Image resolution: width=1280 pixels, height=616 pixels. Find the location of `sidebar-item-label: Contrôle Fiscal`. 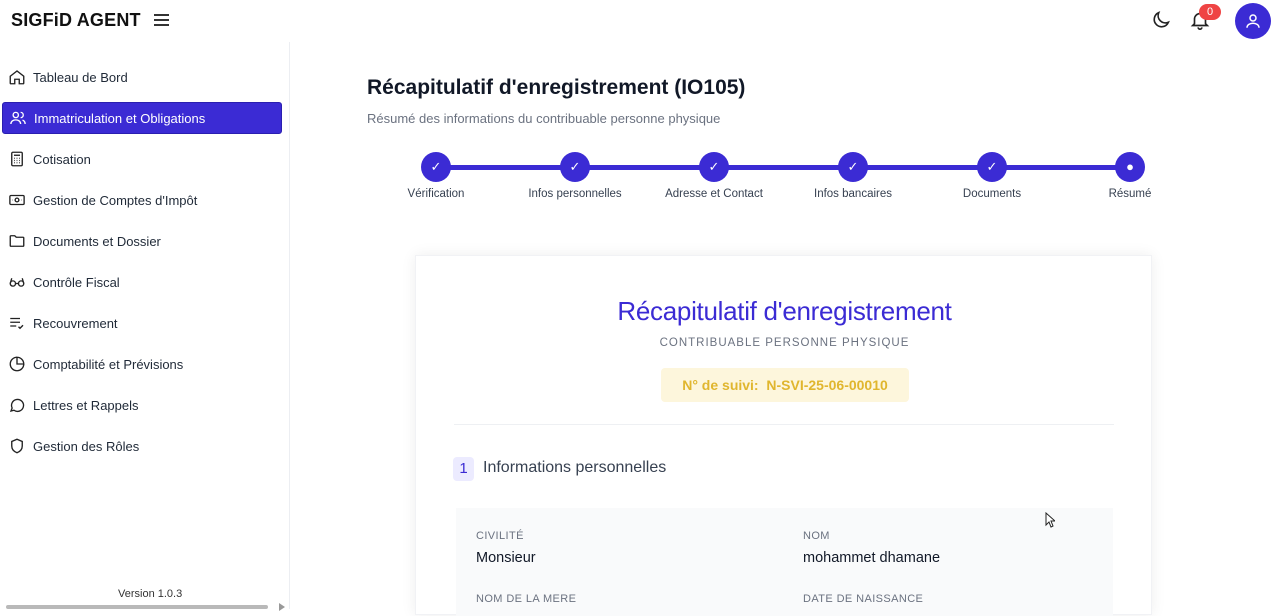

sidebar-item-label: Contrôle Fiscal is located at coordinates (76, 282).